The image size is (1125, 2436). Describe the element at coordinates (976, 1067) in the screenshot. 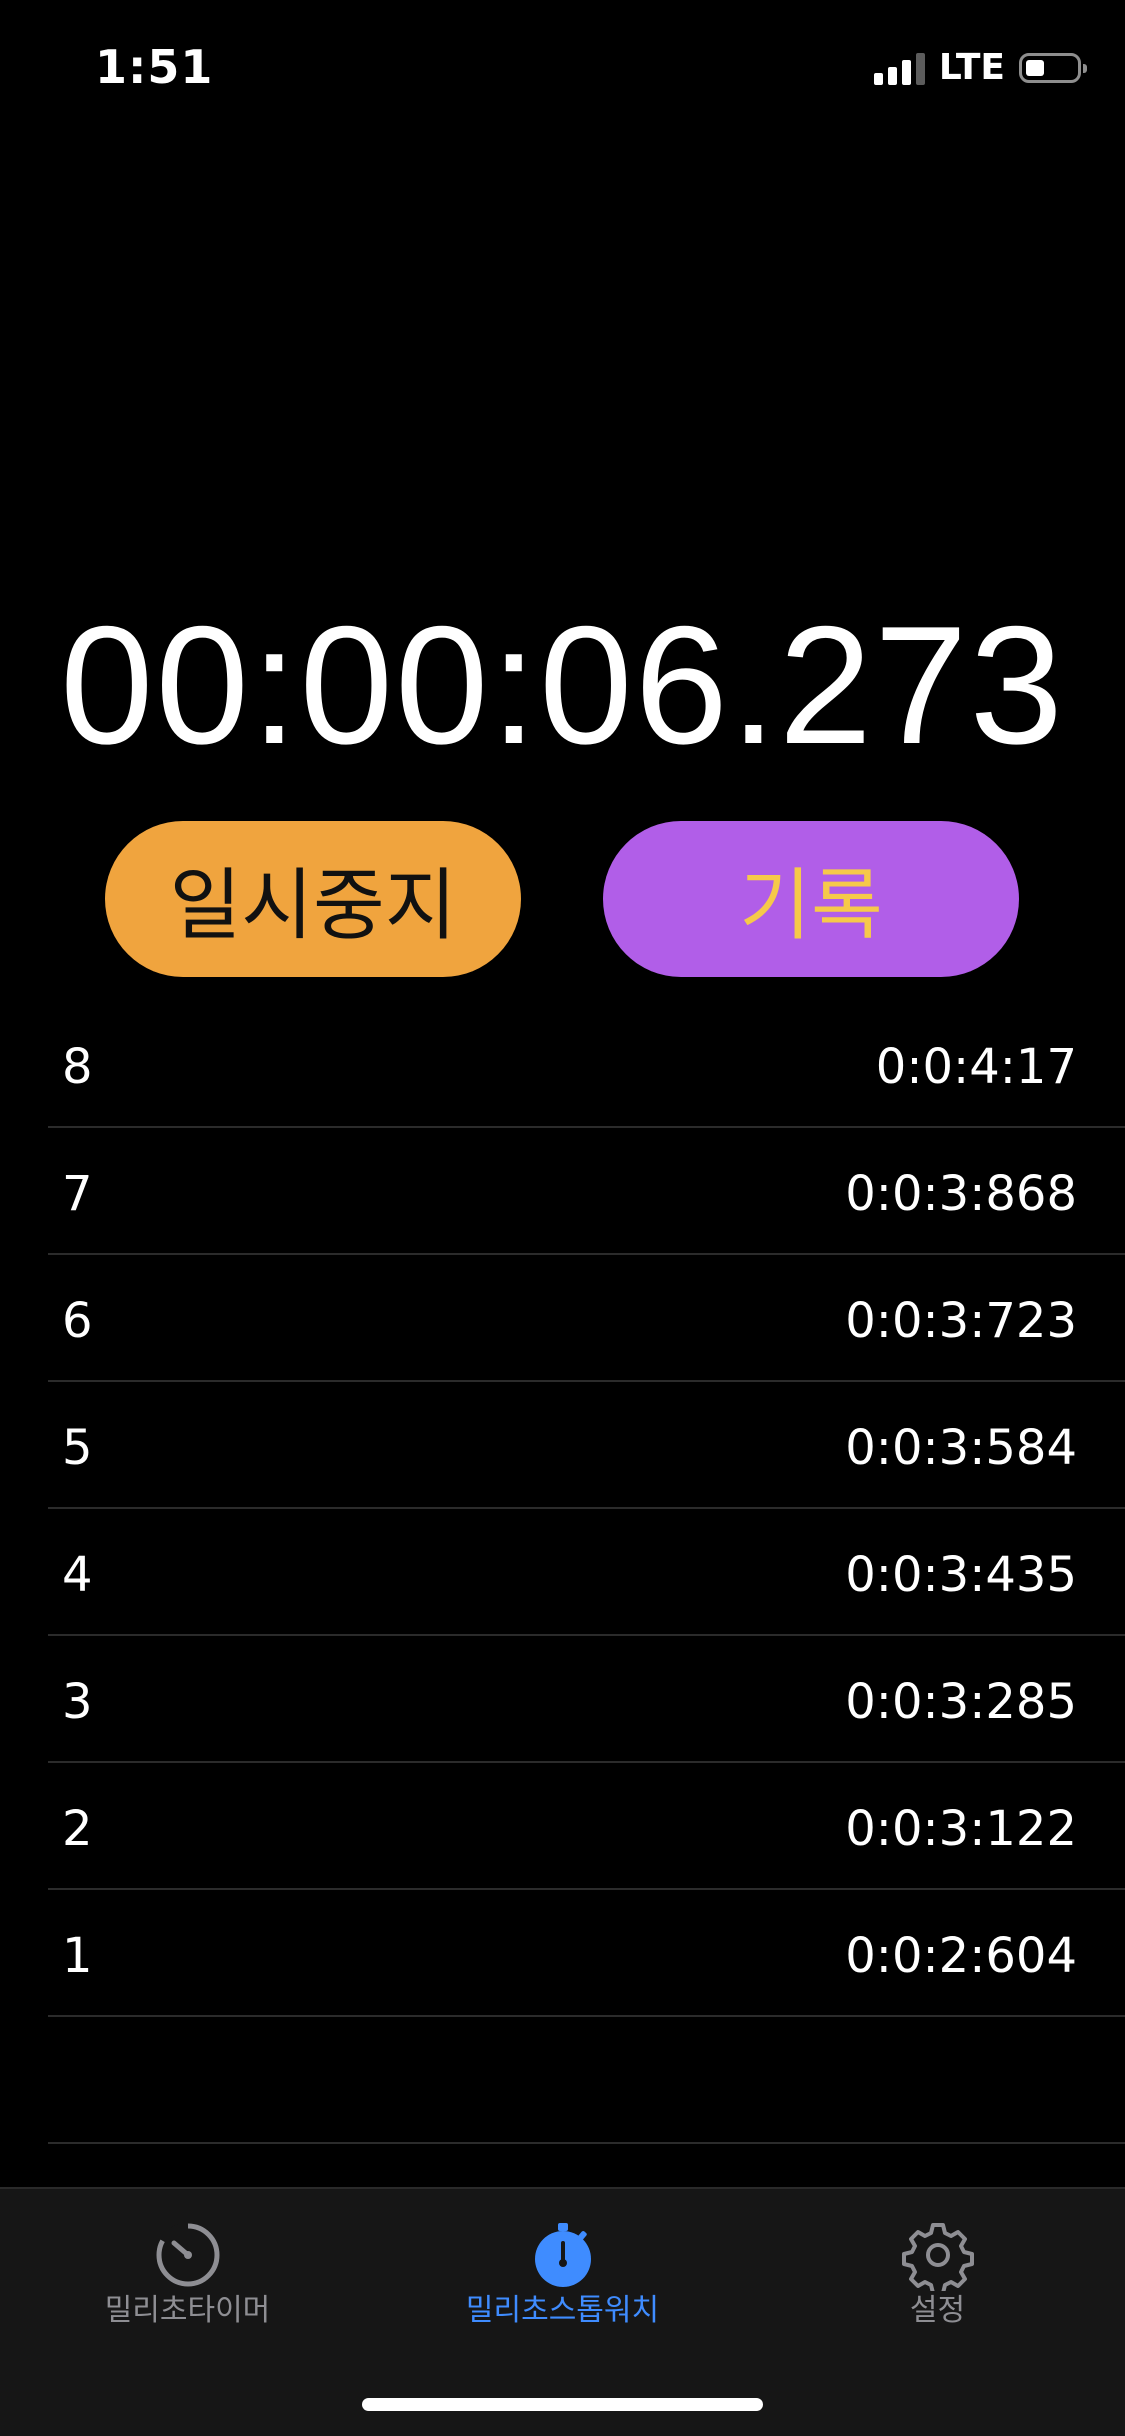

I see `lap-time: 0:0:4:17` at that location.